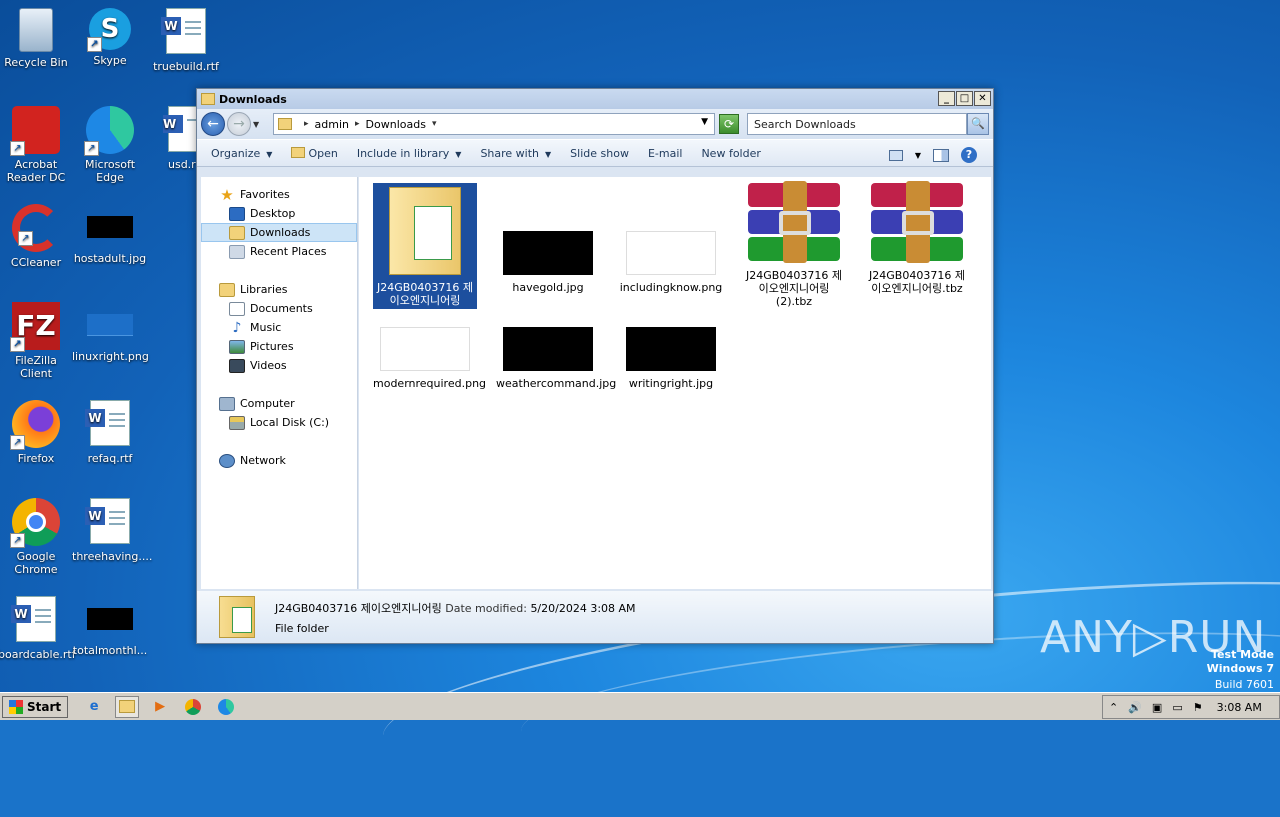 The height and width of the screenshot is (817, 1280). What do you see at coordinates (665, 153) in the screenshot?
I see `email-button: E-mail` at bounding box center [665, 153].